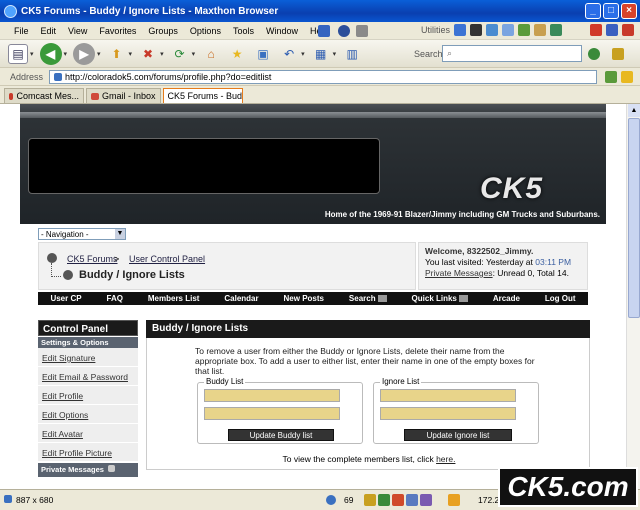 Image resolution: width=640 pixels, height=510 pixels. I want to click on nav-arcade: Arcade, so click(506, 298).